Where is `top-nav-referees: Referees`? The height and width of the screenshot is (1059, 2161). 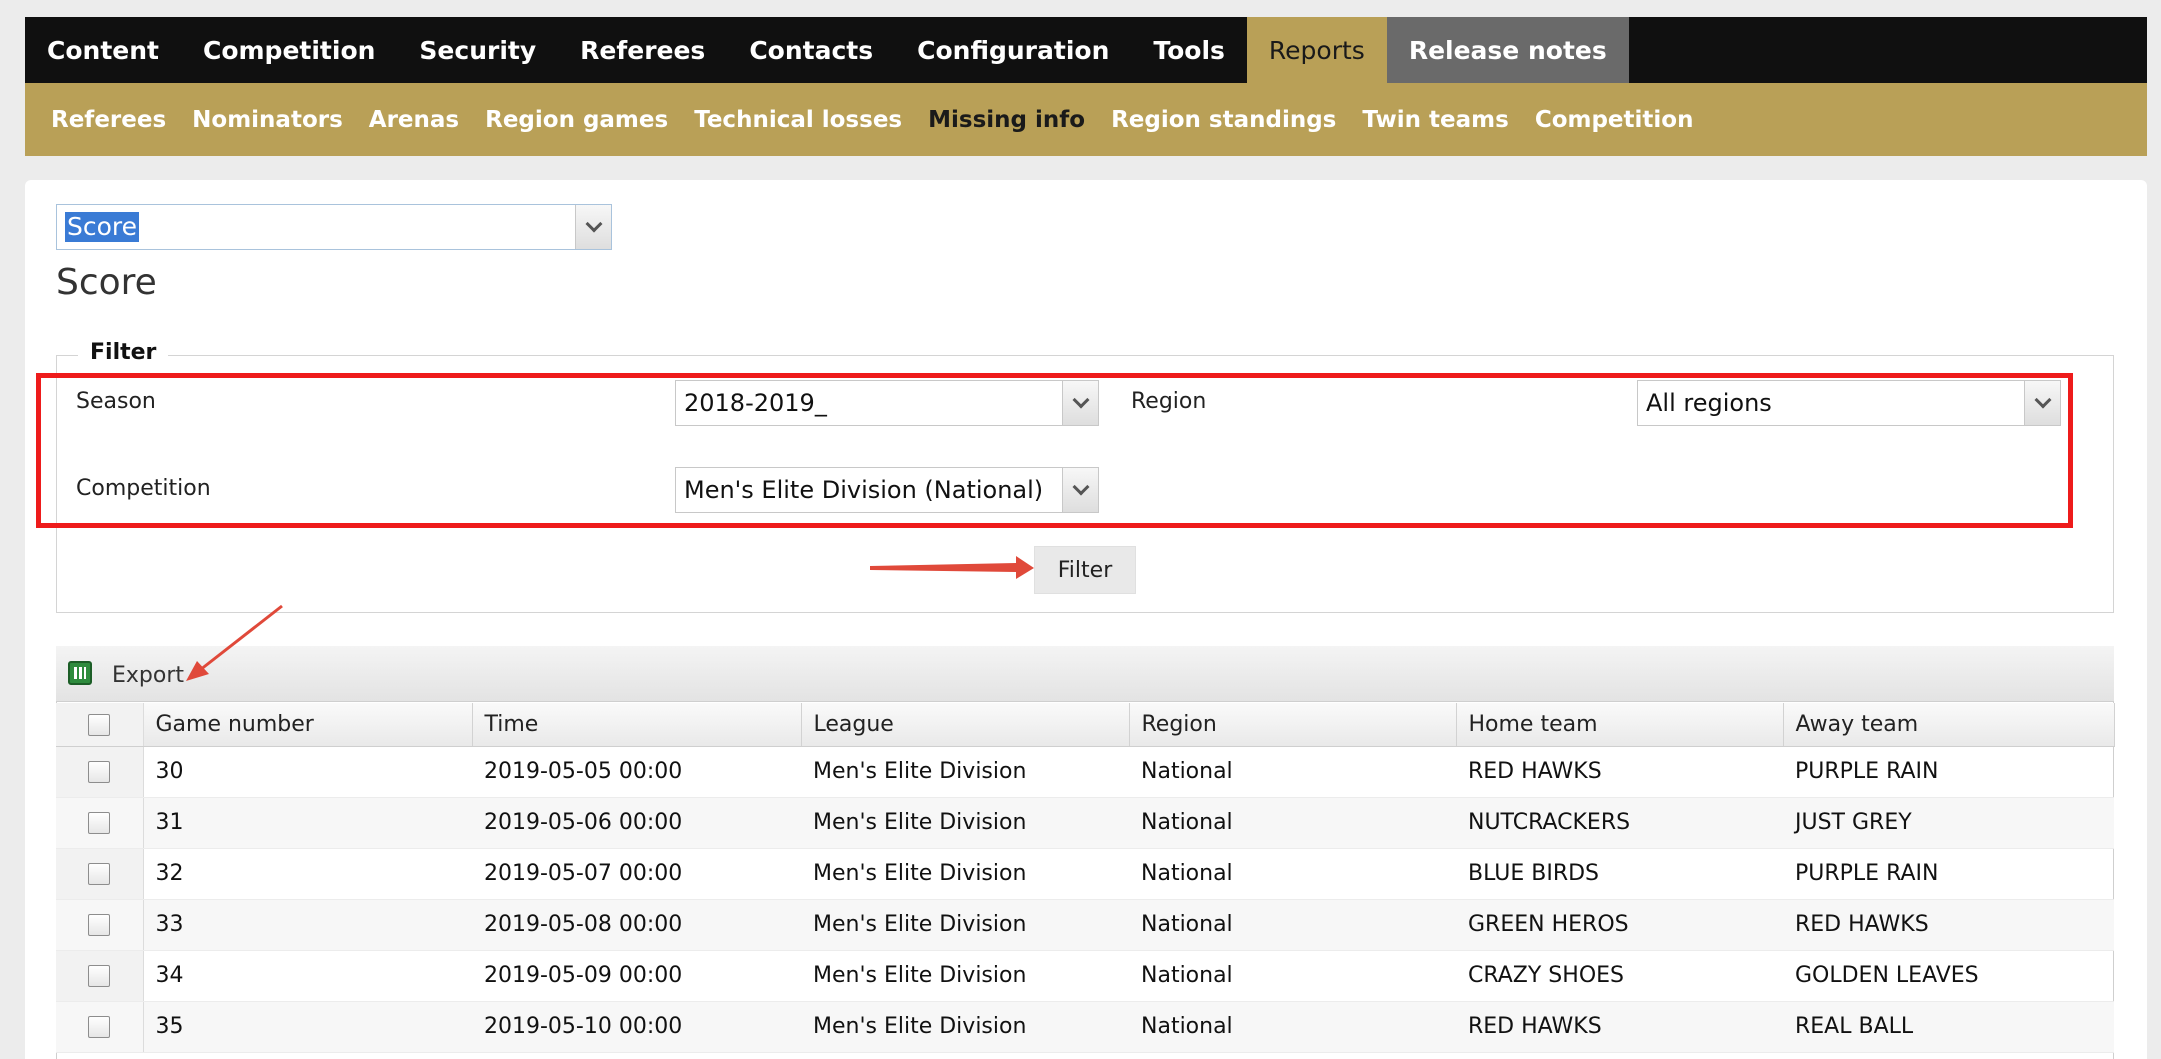 top-nav-referees: Referees is located at coordinates (642, 50).